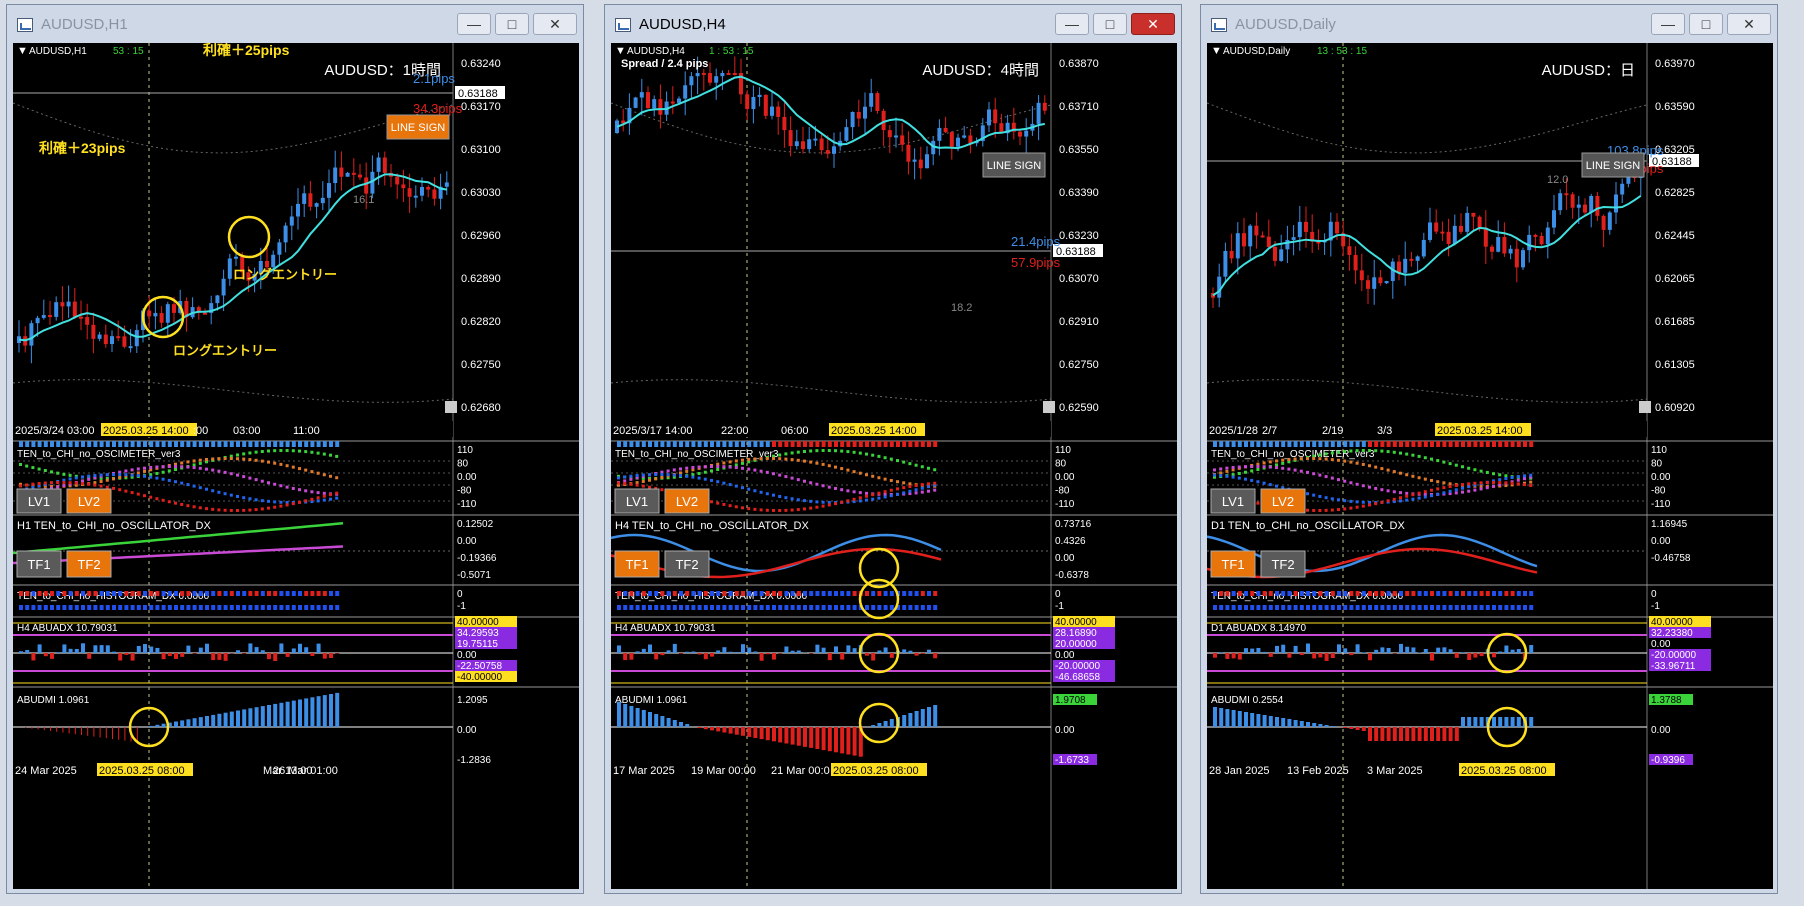  I want to click on dmi-pane: ABUDMI 1.0961 1.20950.00-1.2836, so click(252, 729).